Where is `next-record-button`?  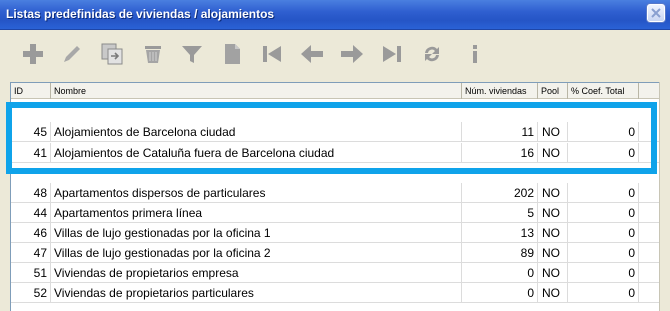
next-record-button is located at coordinates (352, 54).